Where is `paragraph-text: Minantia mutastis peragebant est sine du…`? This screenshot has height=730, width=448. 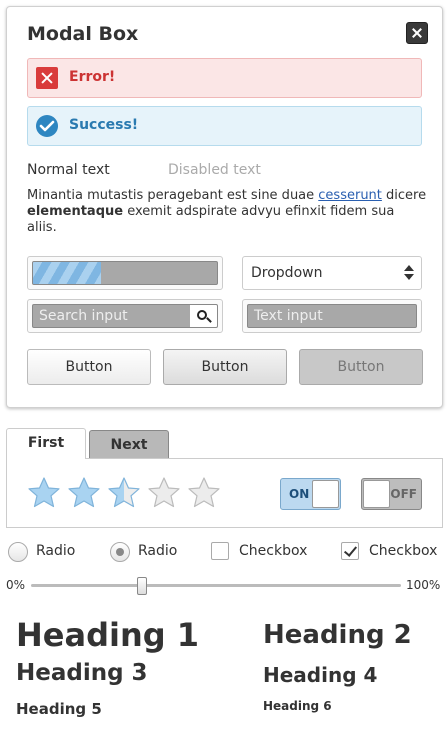 paragraph-text: Minantia mutastis peragebant est sine du… is located at coordinates (173, 195).